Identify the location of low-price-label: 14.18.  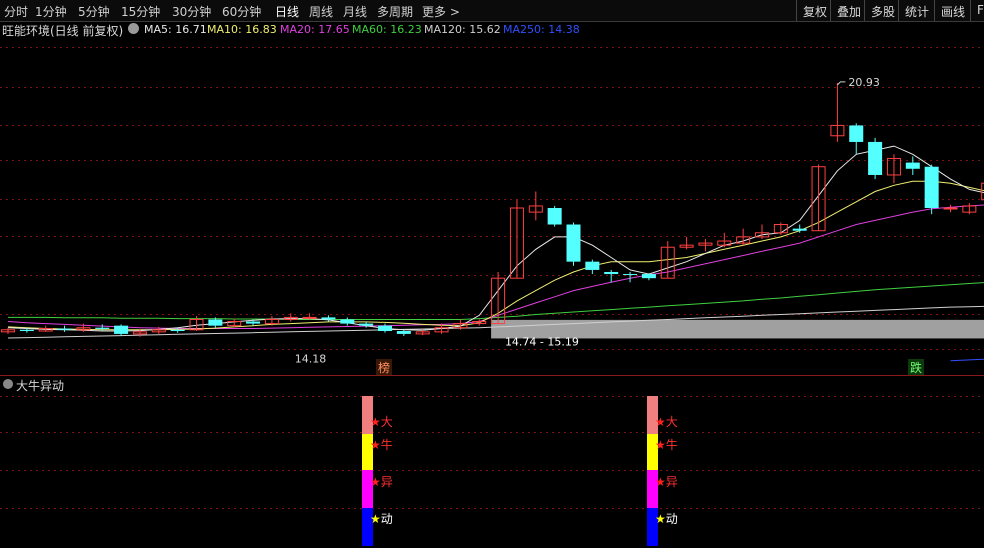
(311, 358).